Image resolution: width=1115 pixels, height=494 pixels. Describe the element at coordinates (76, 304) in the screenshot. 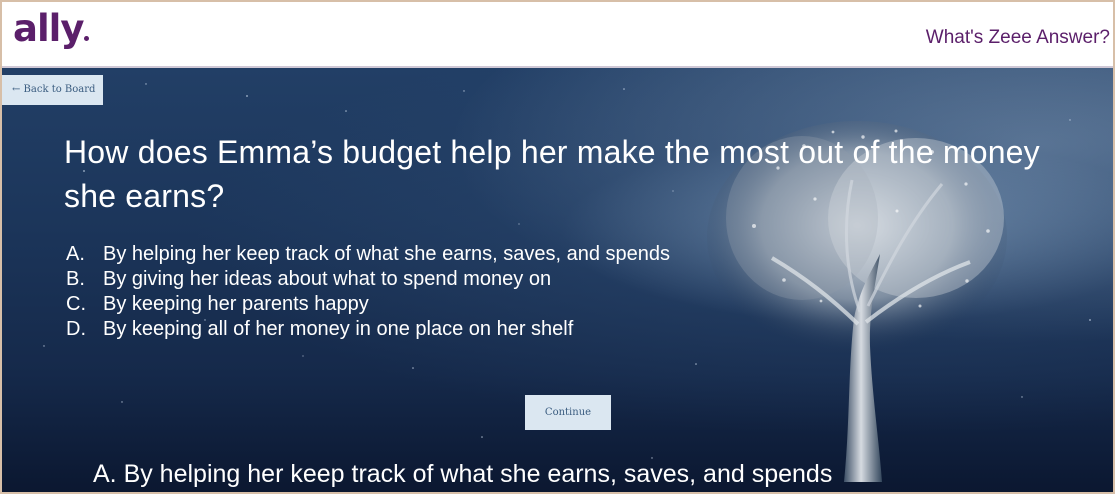

I see `choice-letter: C.` at that location.